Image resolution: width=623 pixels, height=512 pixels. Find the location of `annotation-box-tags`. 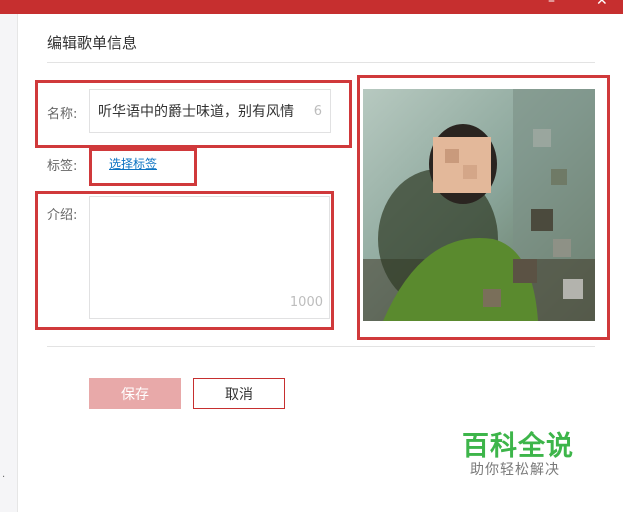

annotation-box-tags is located at coordinates (143, 167).